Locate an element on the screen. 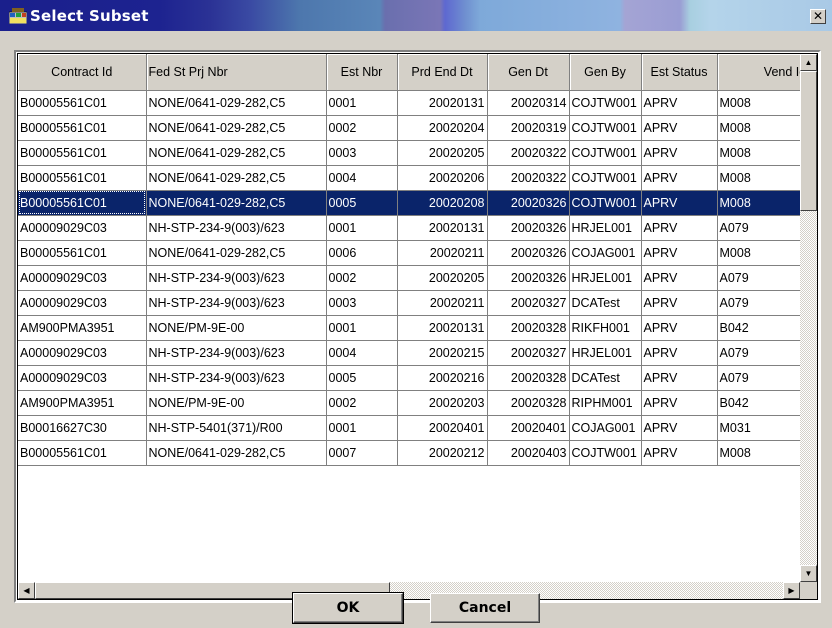 This screenshot has width=832, height=628. scroll-left-arrow-icon: ◀ is located at coordinates (26, 590).